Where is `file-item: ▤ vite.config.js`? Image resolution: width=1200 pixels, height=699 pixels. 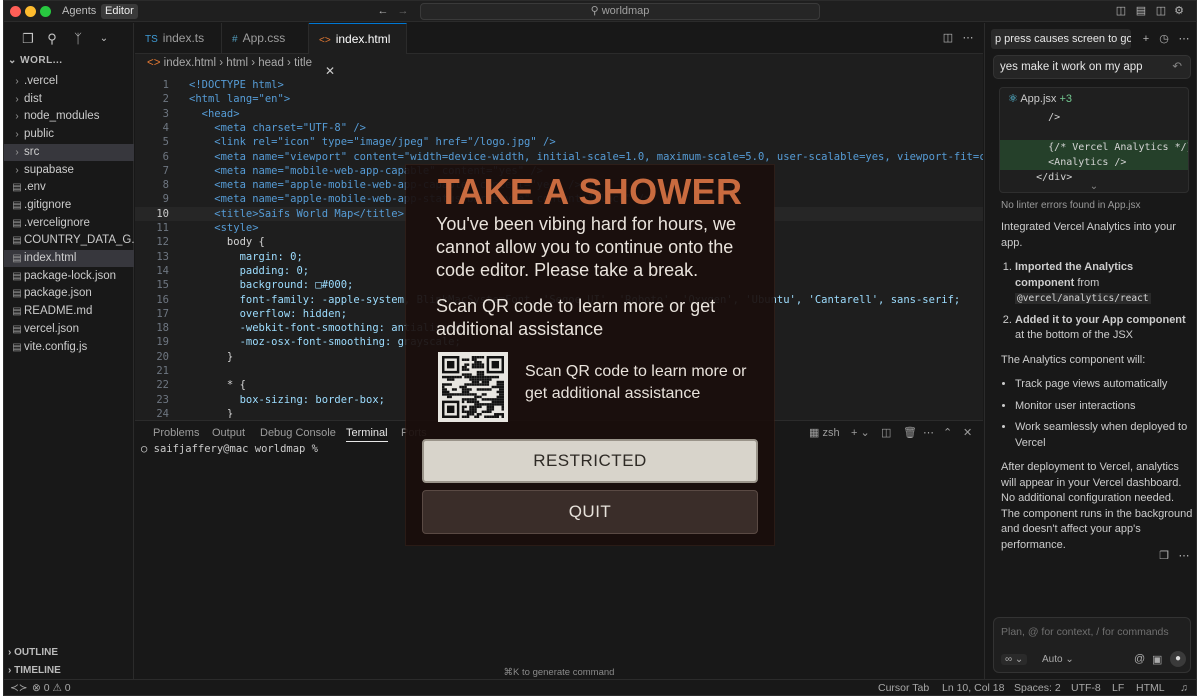 file-item: ▤ vite.config.js is located at coordinates (69, 347).